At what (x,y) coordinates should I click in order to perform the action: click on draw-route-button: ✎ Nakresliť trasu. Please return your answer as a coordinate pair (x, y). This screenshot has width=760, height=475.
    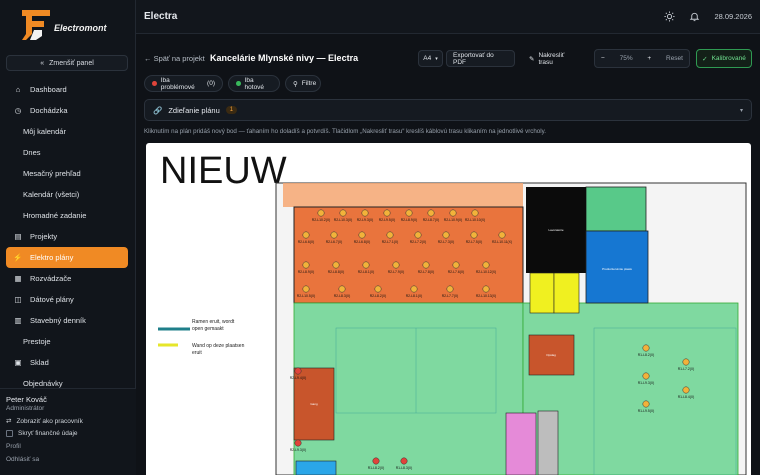
    Looking at the image, I should click on (553, 58).